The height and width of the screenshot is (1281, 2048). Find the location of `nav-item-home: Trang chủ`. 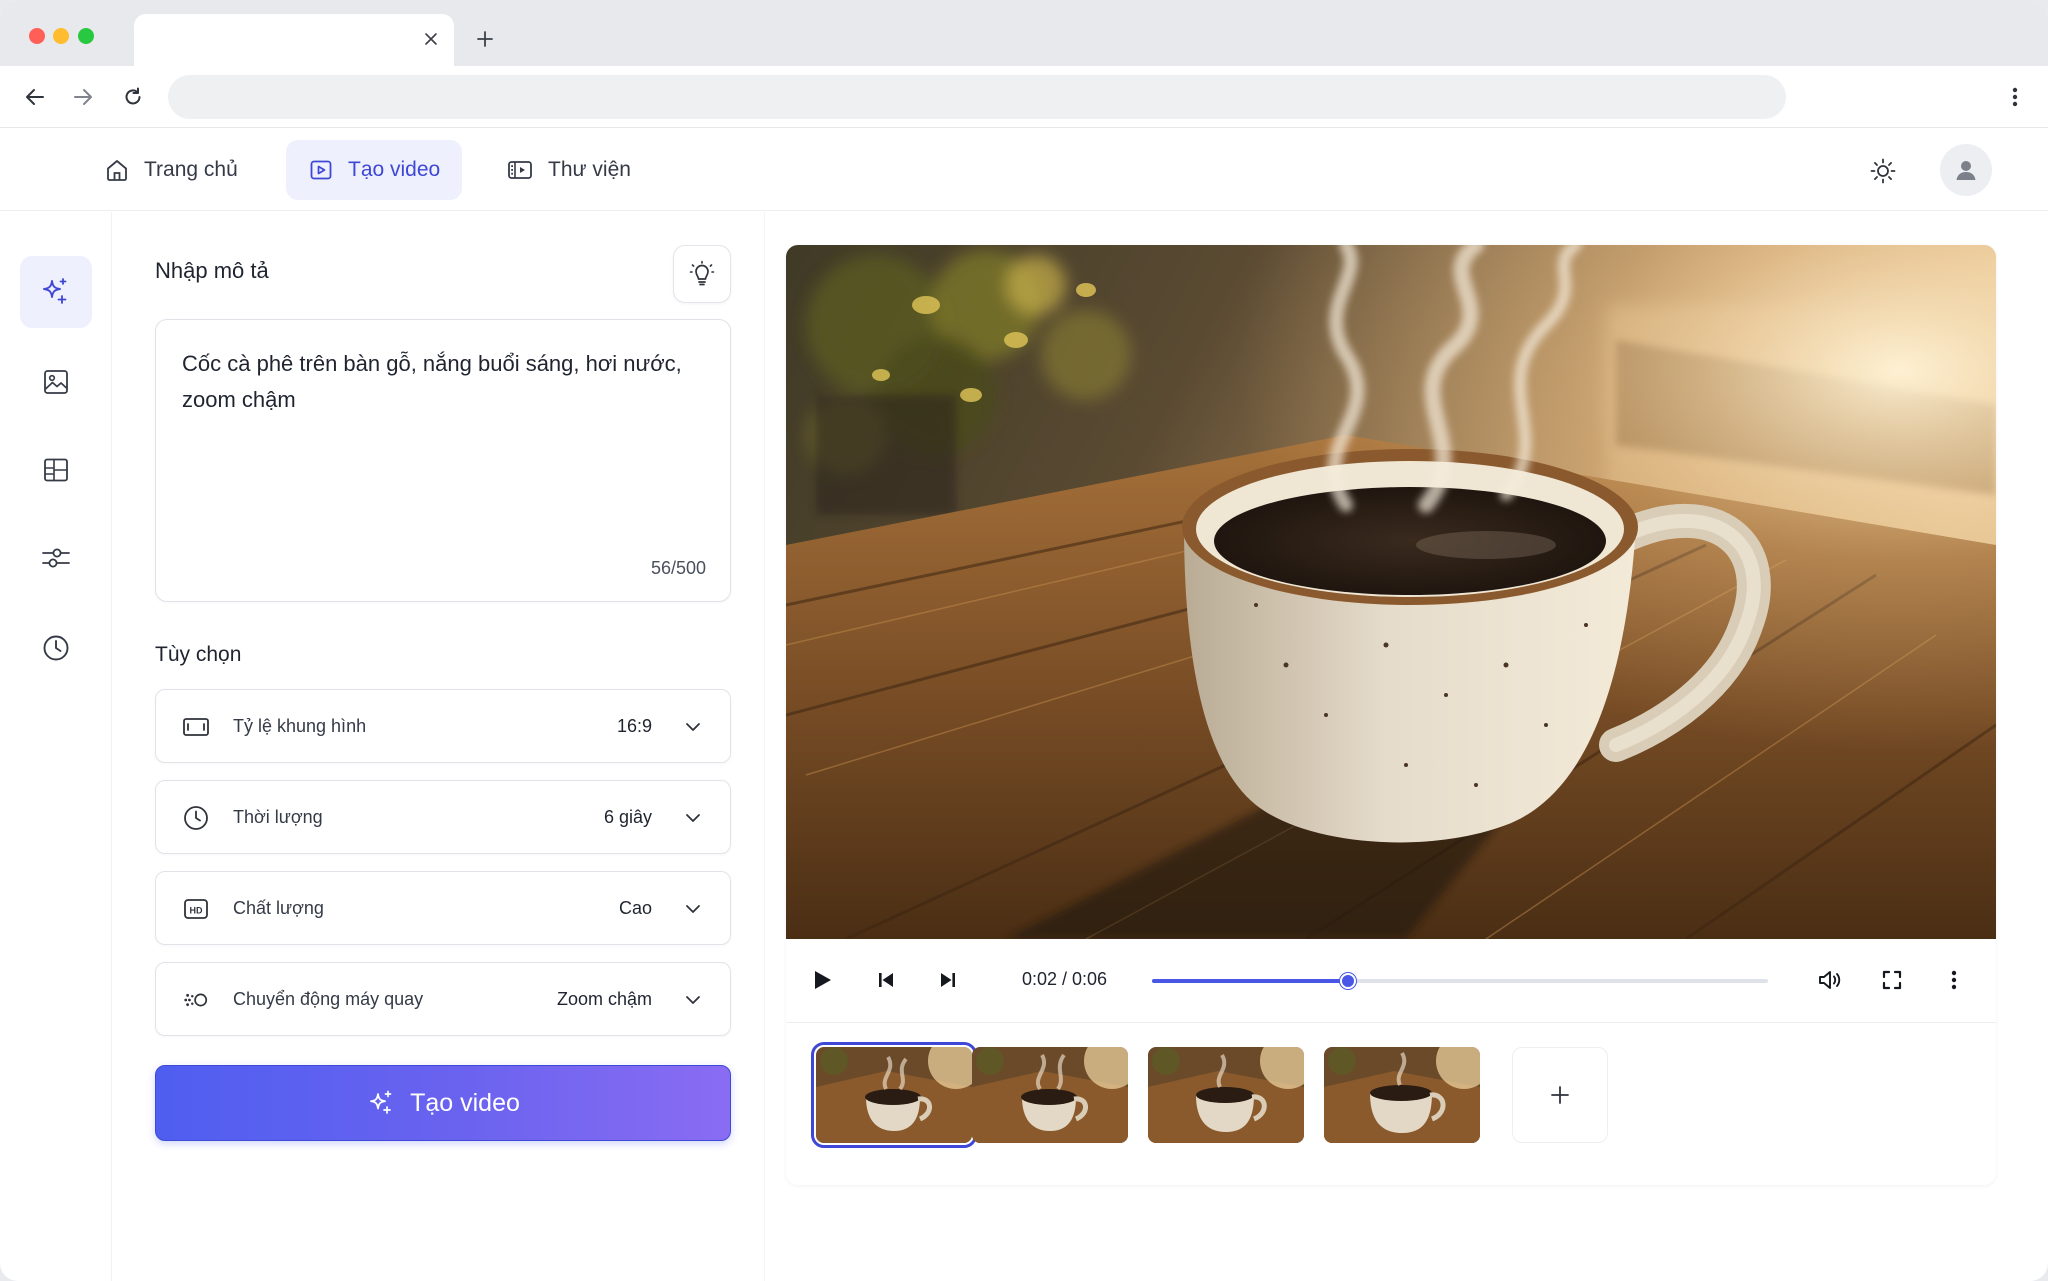

nav-item-home: Trang chủ is located at coordinates (171, 170).